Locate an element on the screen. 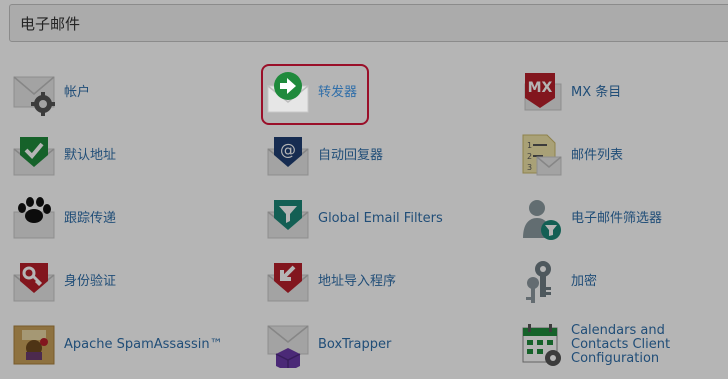 This screenshot has height=379, width=728. email-accounts-link: 帐户 is located at coordinates (51, 93).